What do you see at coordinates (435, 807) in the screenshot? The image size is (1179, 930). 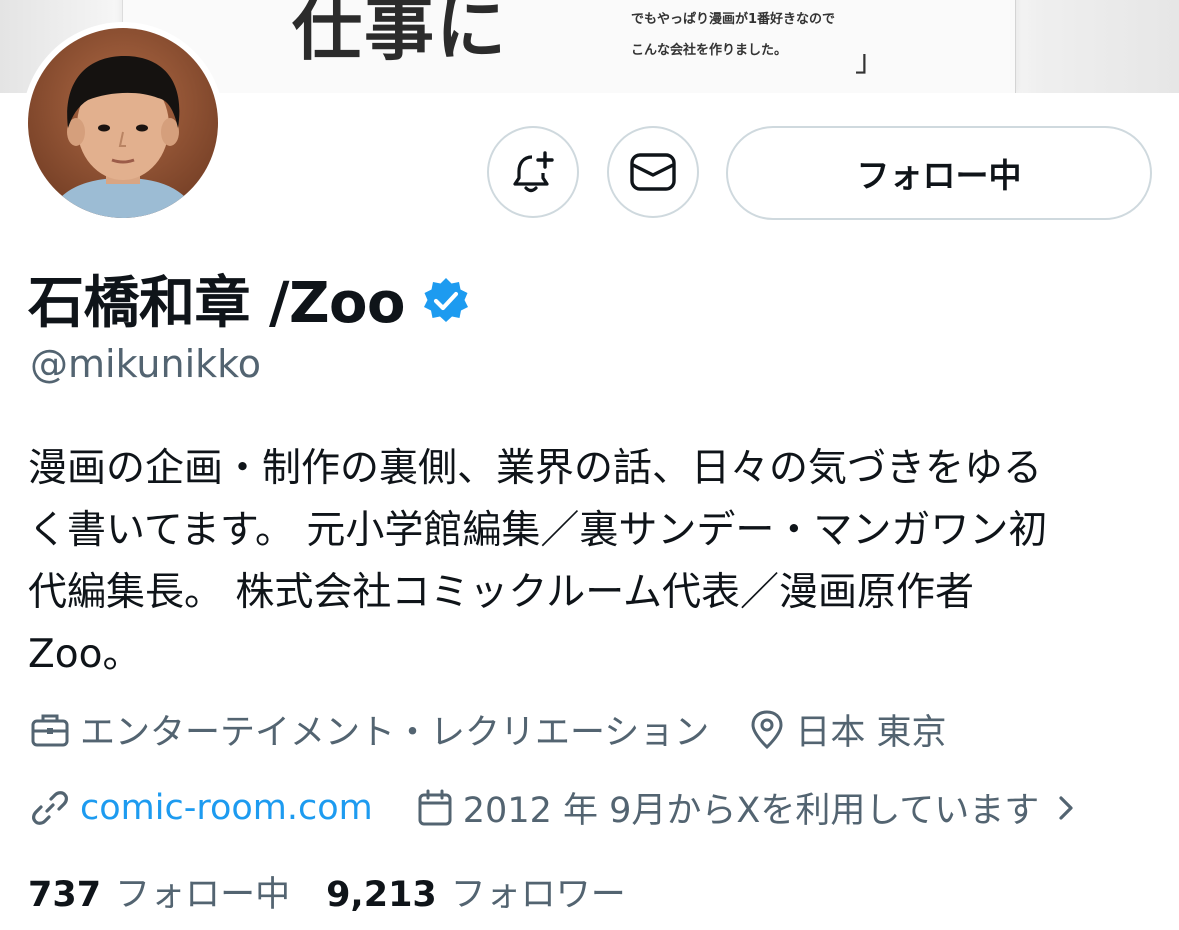 I see `calendar-icon` at bounding box center [435, 807].